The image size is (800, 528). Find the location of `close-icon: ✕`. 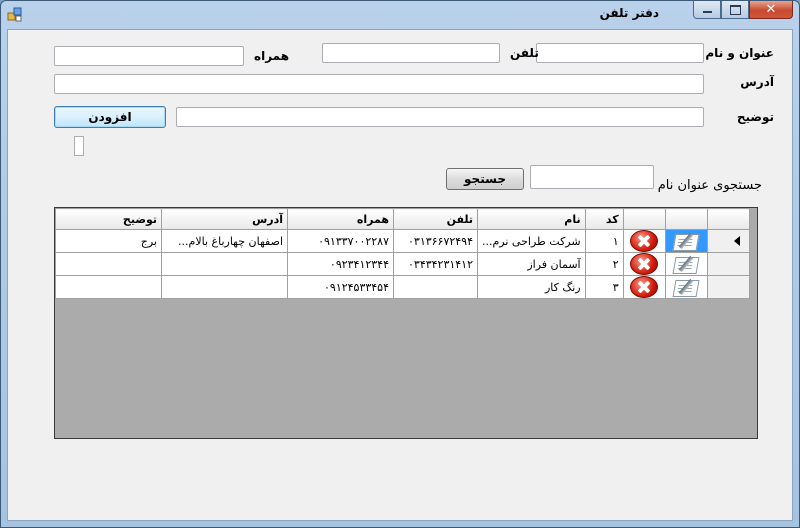

close-icon: ✕ is located at coordinates (771, 9).